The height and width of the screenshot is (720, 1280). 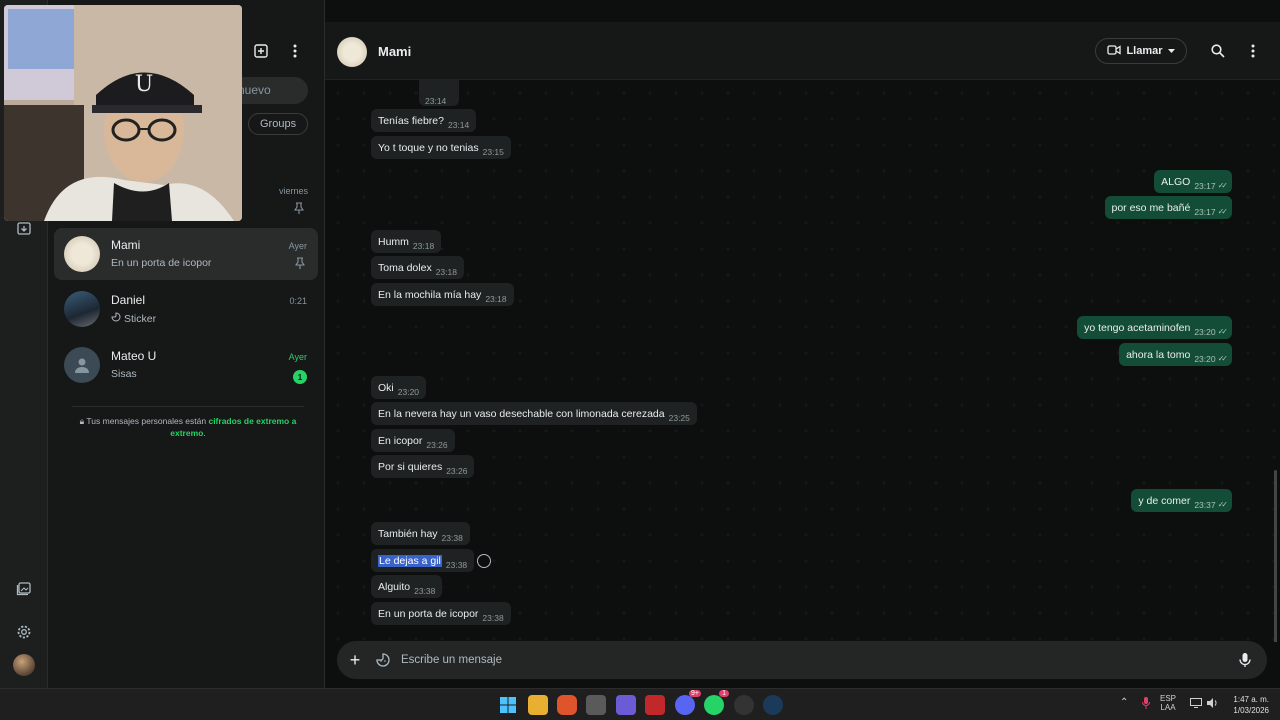 I want to click on message-time: 23:20, so click(x=408, y=391).